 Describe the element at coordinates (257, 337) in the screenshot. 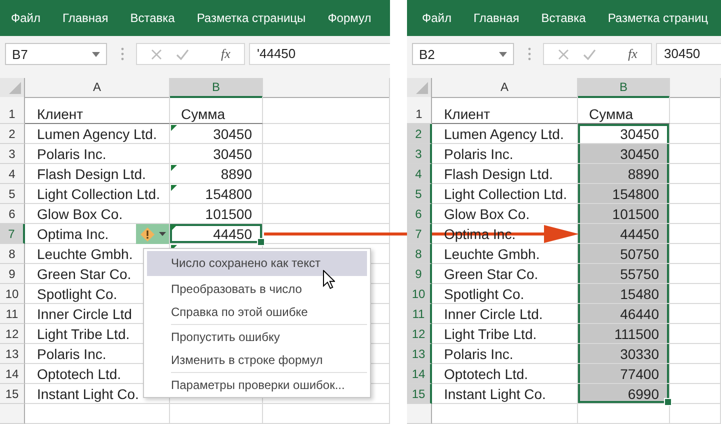

I see `menu-item: Пропустить ошибку` at that location.